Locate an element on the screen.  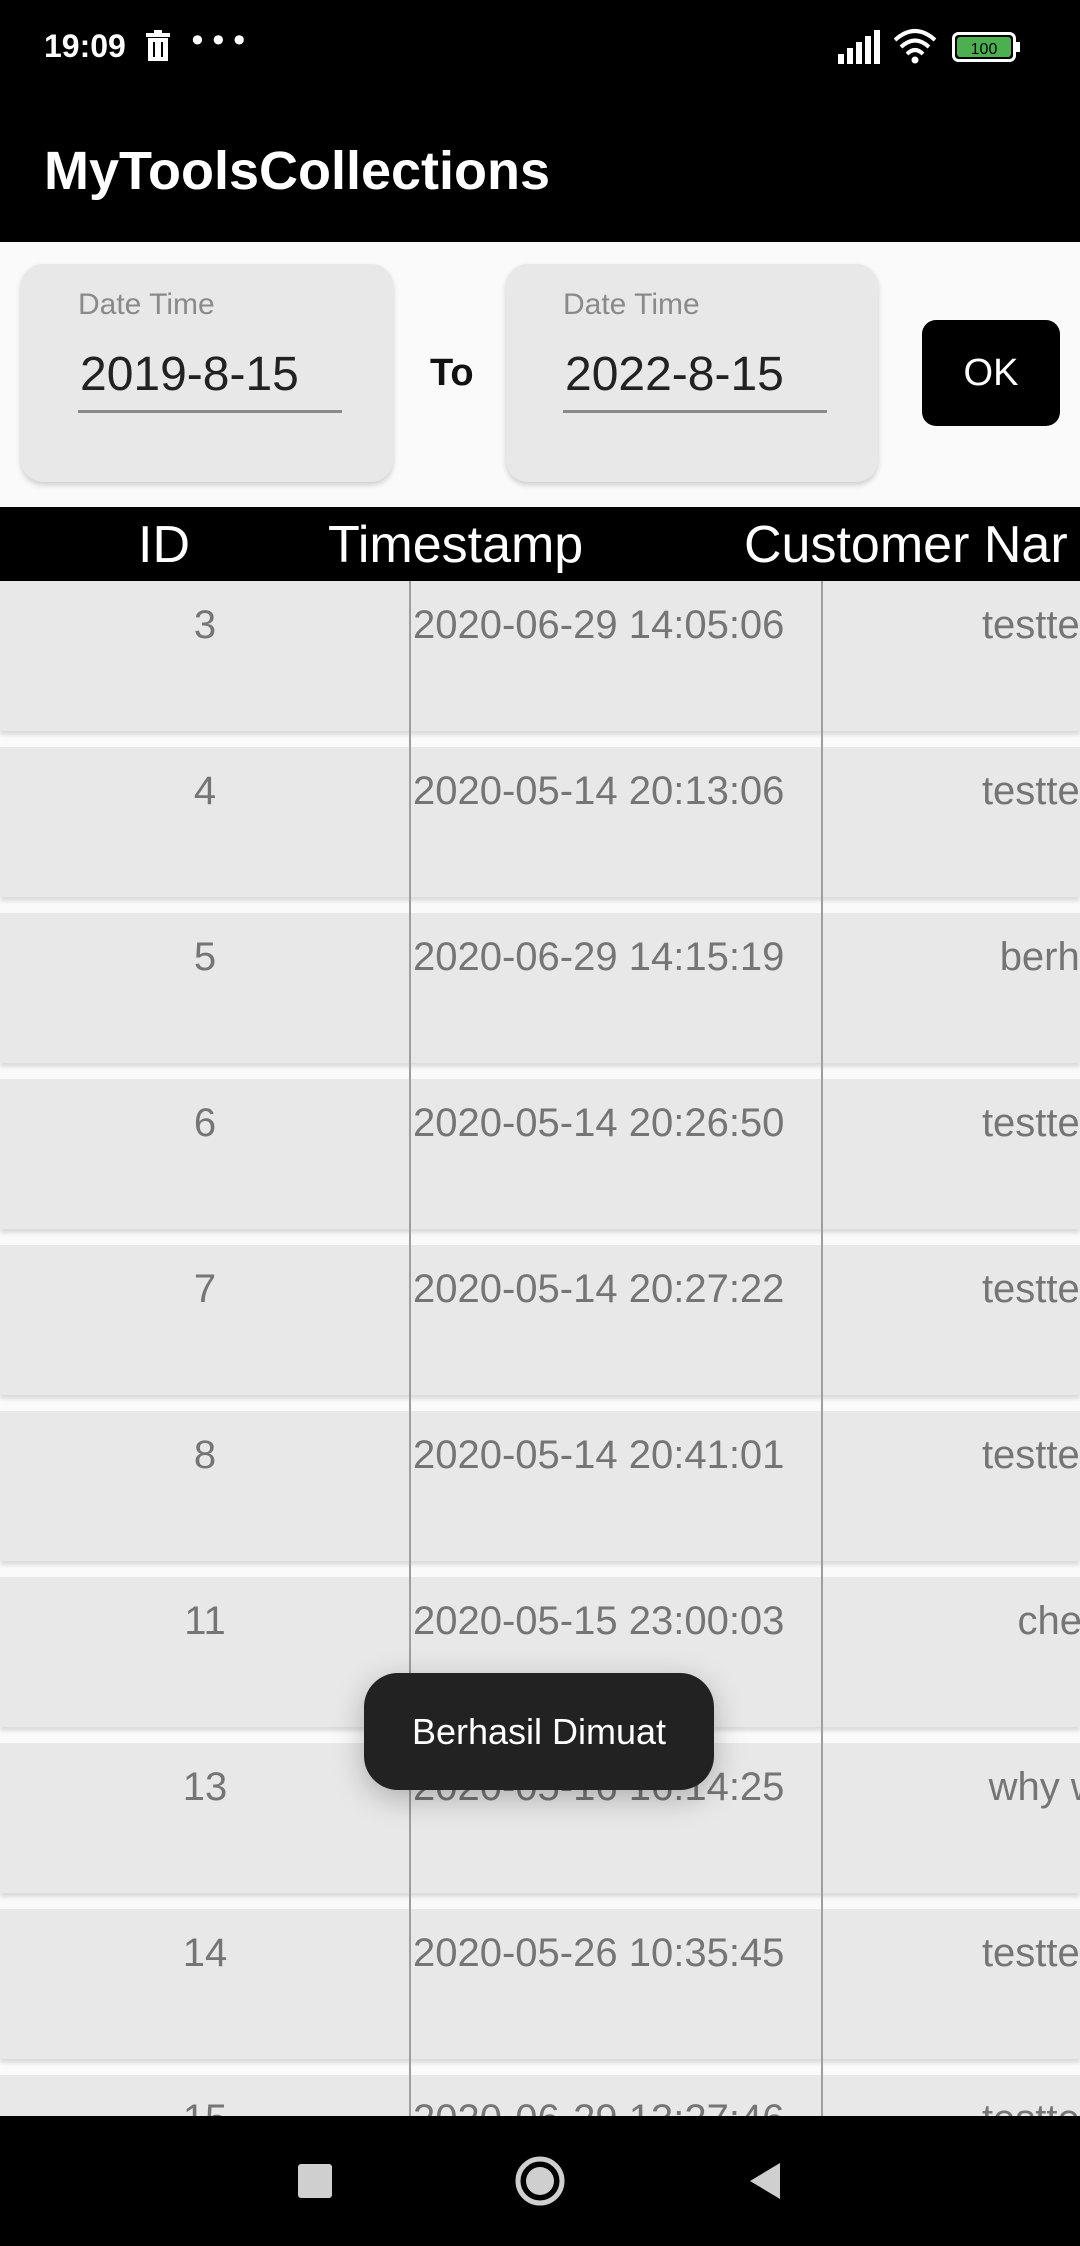
battery-icon: 100 is located at coordinates (986, 47).